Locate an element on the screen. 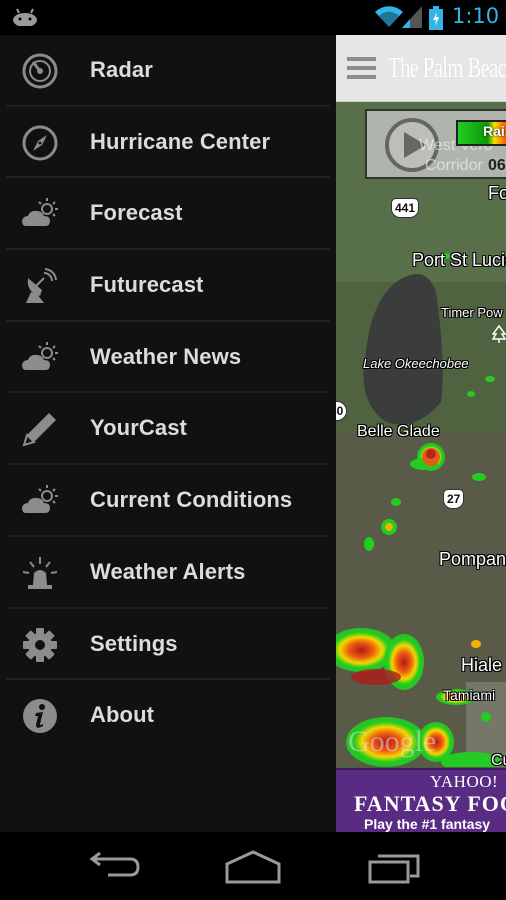 The height and width of the screenshot is (900, 506). clock: 1:10 is located at coordinates (476, 16).